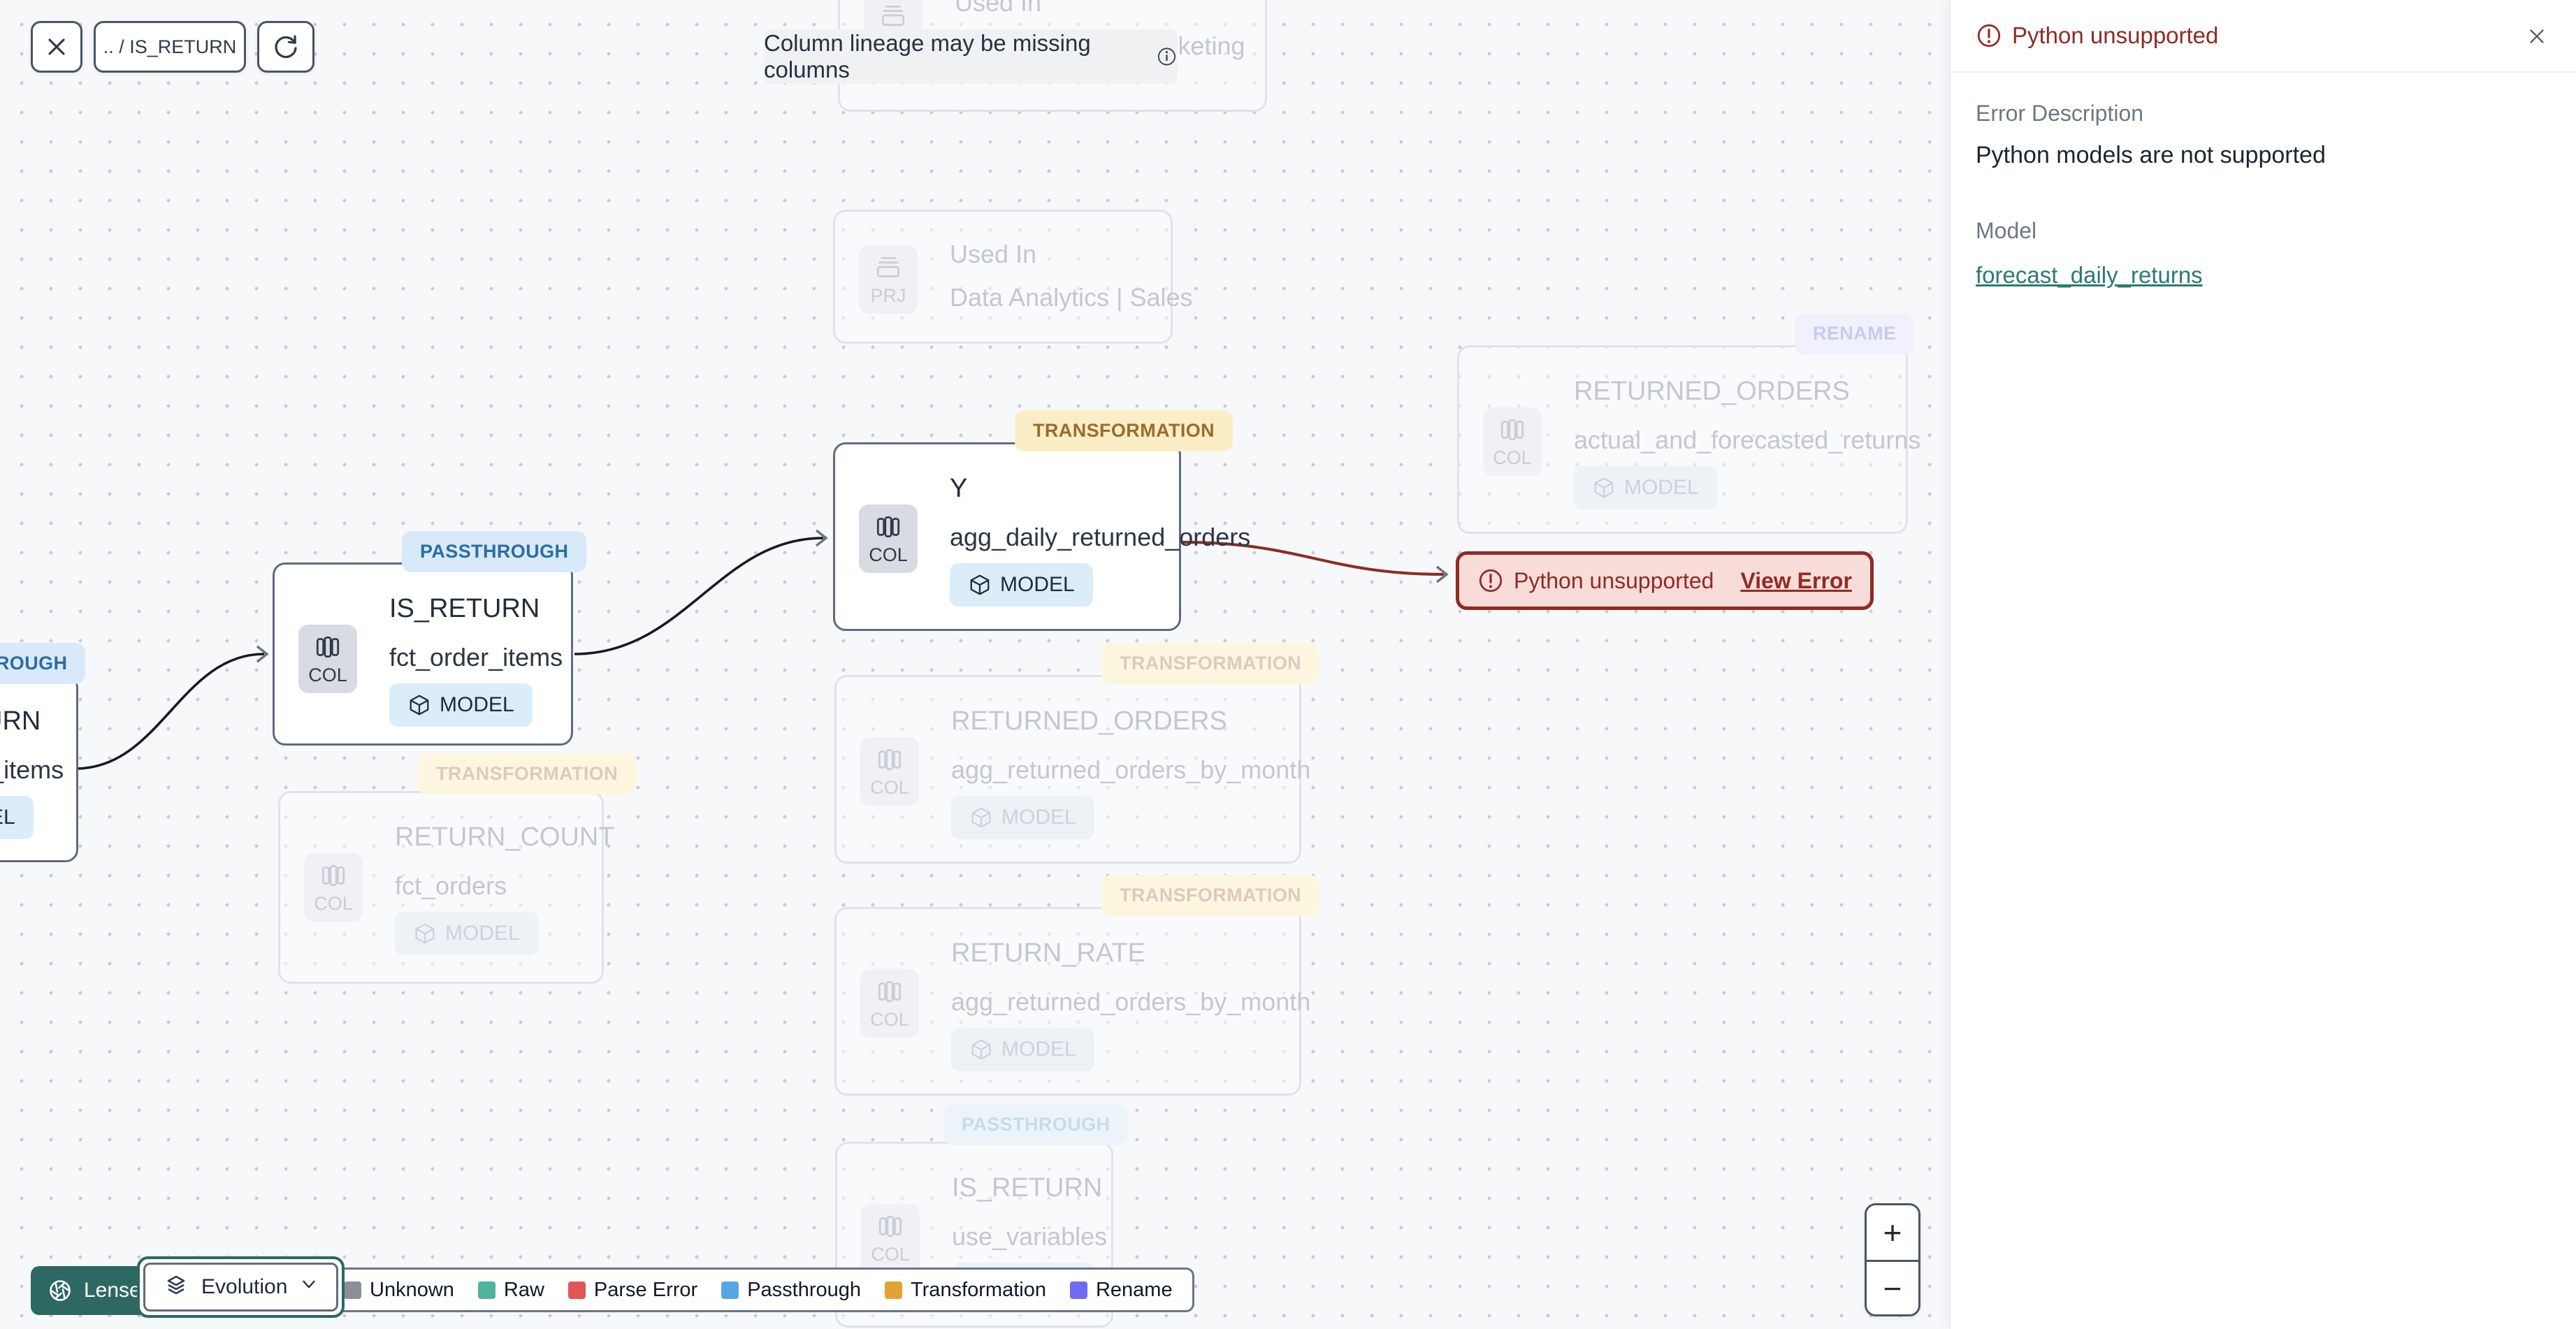  I want to click on zoom-controls: + −, so click(1893, 1259).